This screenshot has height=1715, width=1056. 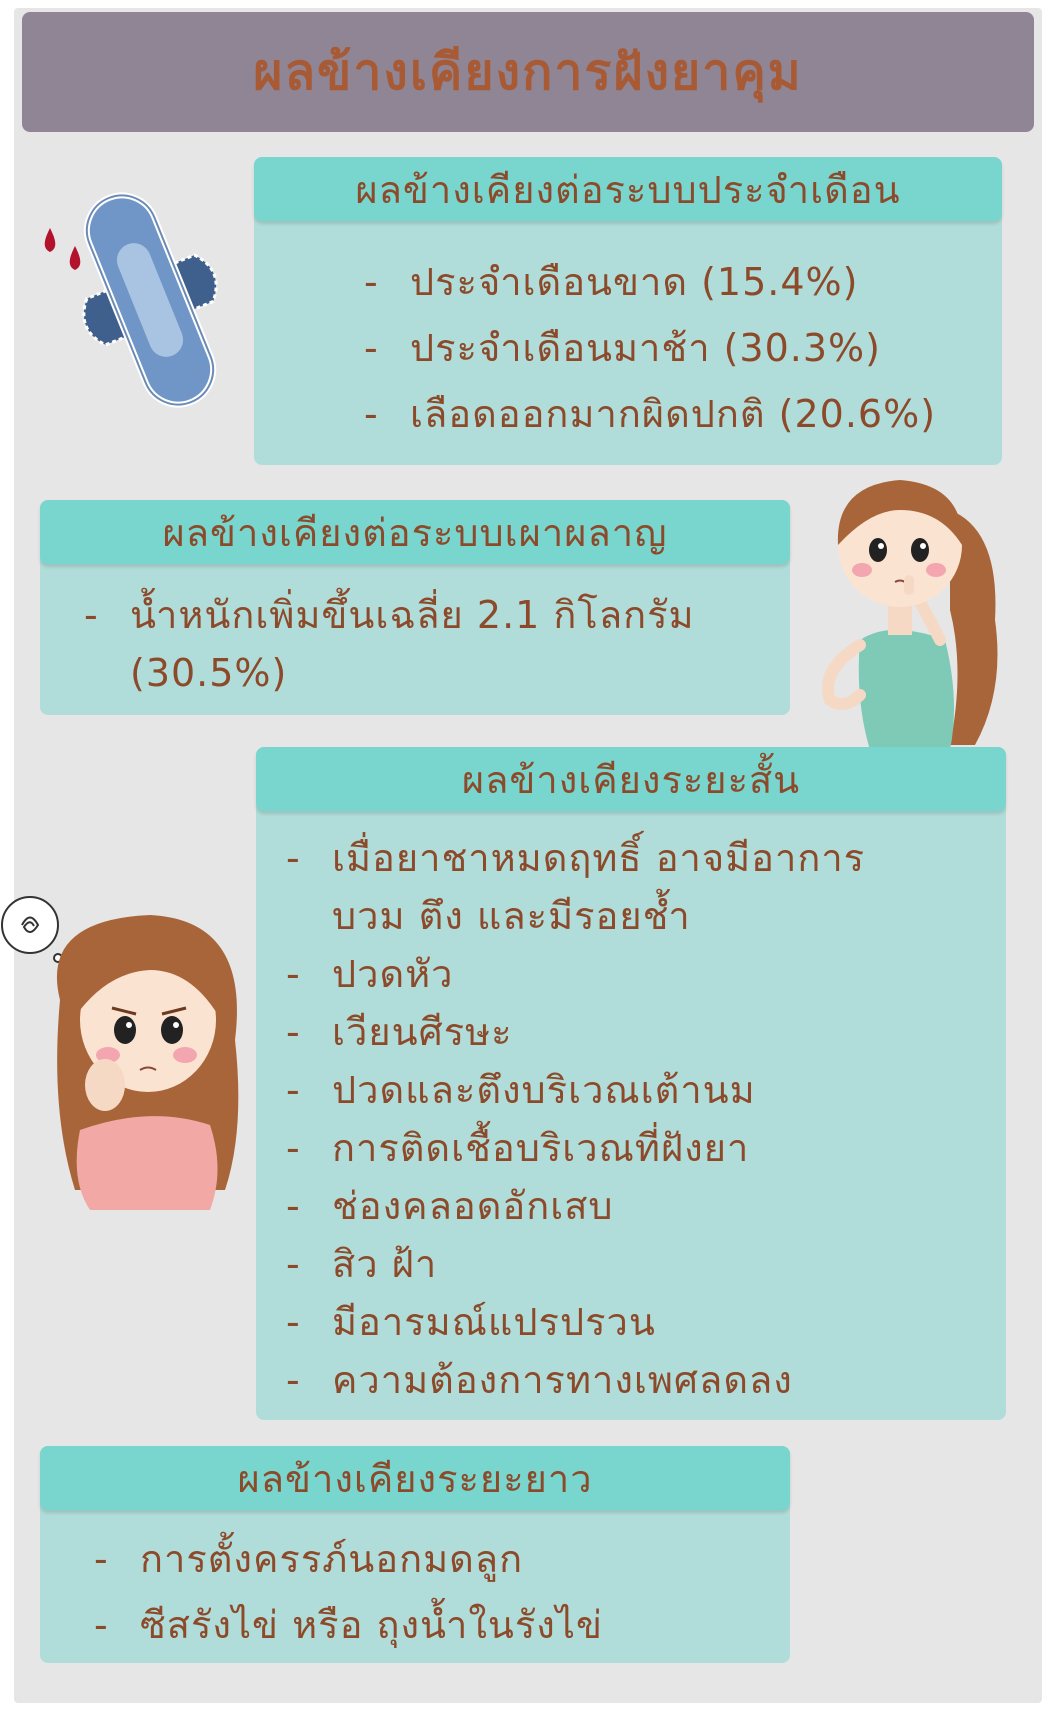 What do you see at coordinates (586, 1264) in the screenshot?
I see `list-item: สิว ฝ้า` at bounding box center [586, 1264].